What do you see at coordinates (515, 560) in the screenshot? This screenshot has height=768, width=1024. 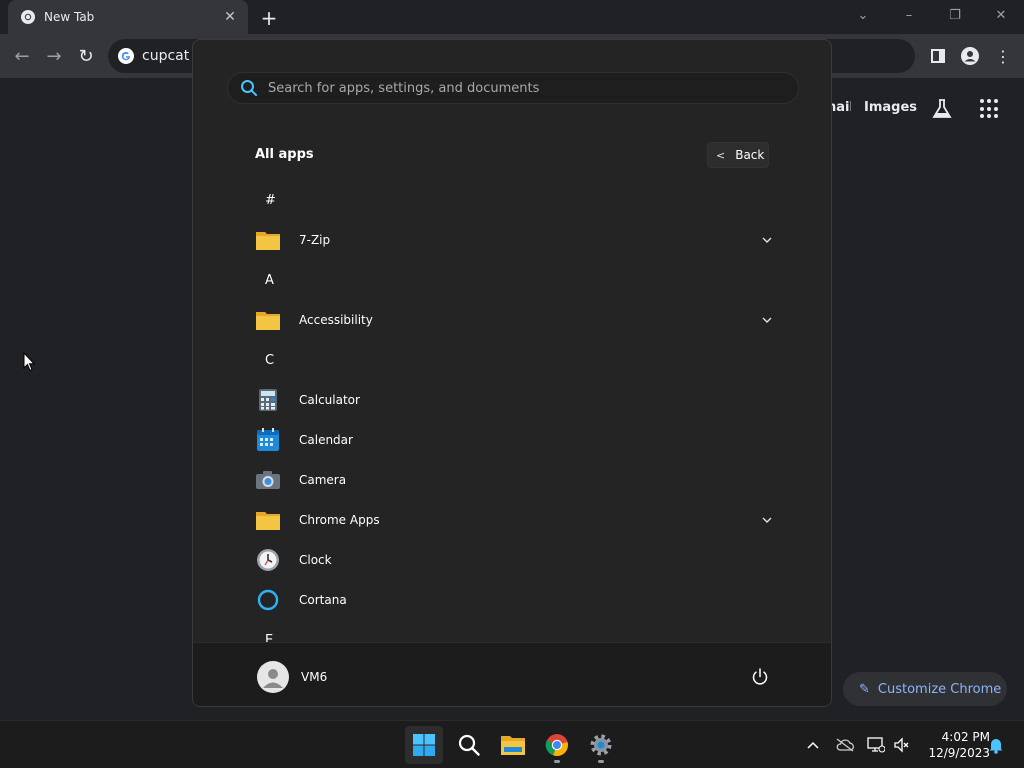 I see `app-clock: Clock` at bounding box center [515, 560].